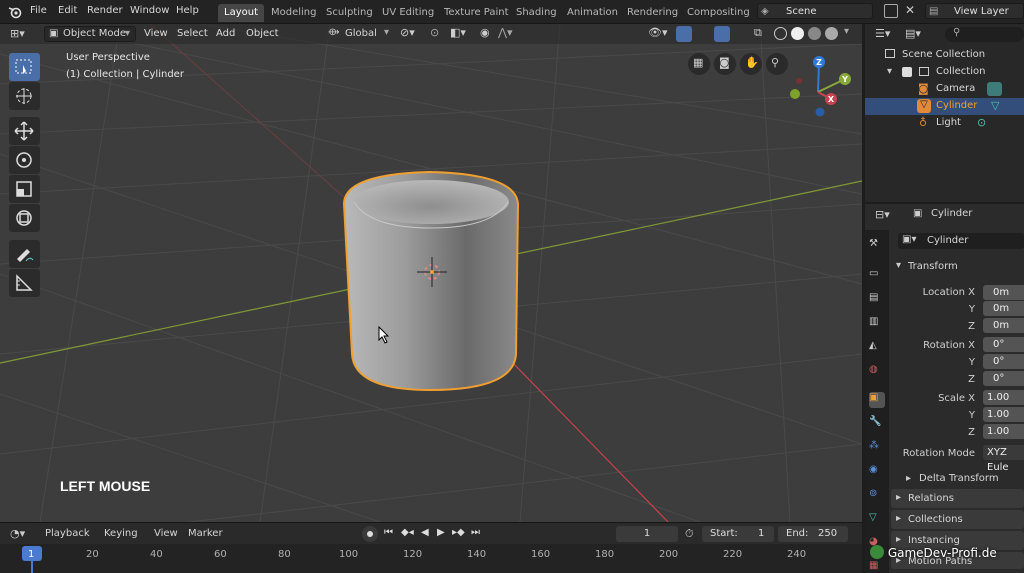  Describe the element at coordinates (814, 33) in the screenshot. I see `shading-material-icon` at that location.